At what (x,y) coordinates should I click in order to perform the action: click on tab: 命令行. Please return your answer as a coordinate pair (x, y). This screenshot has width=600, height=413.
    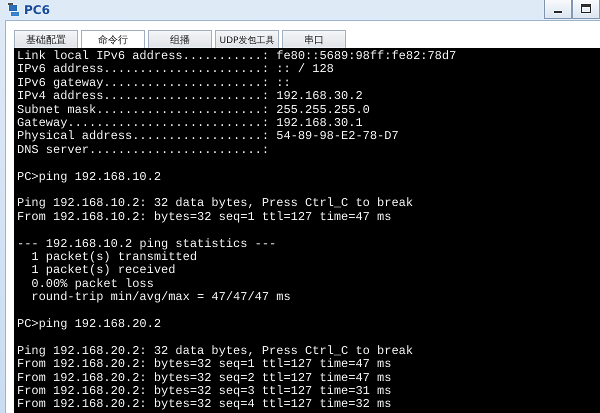
    Looking at the image, I should click on (113, 40).